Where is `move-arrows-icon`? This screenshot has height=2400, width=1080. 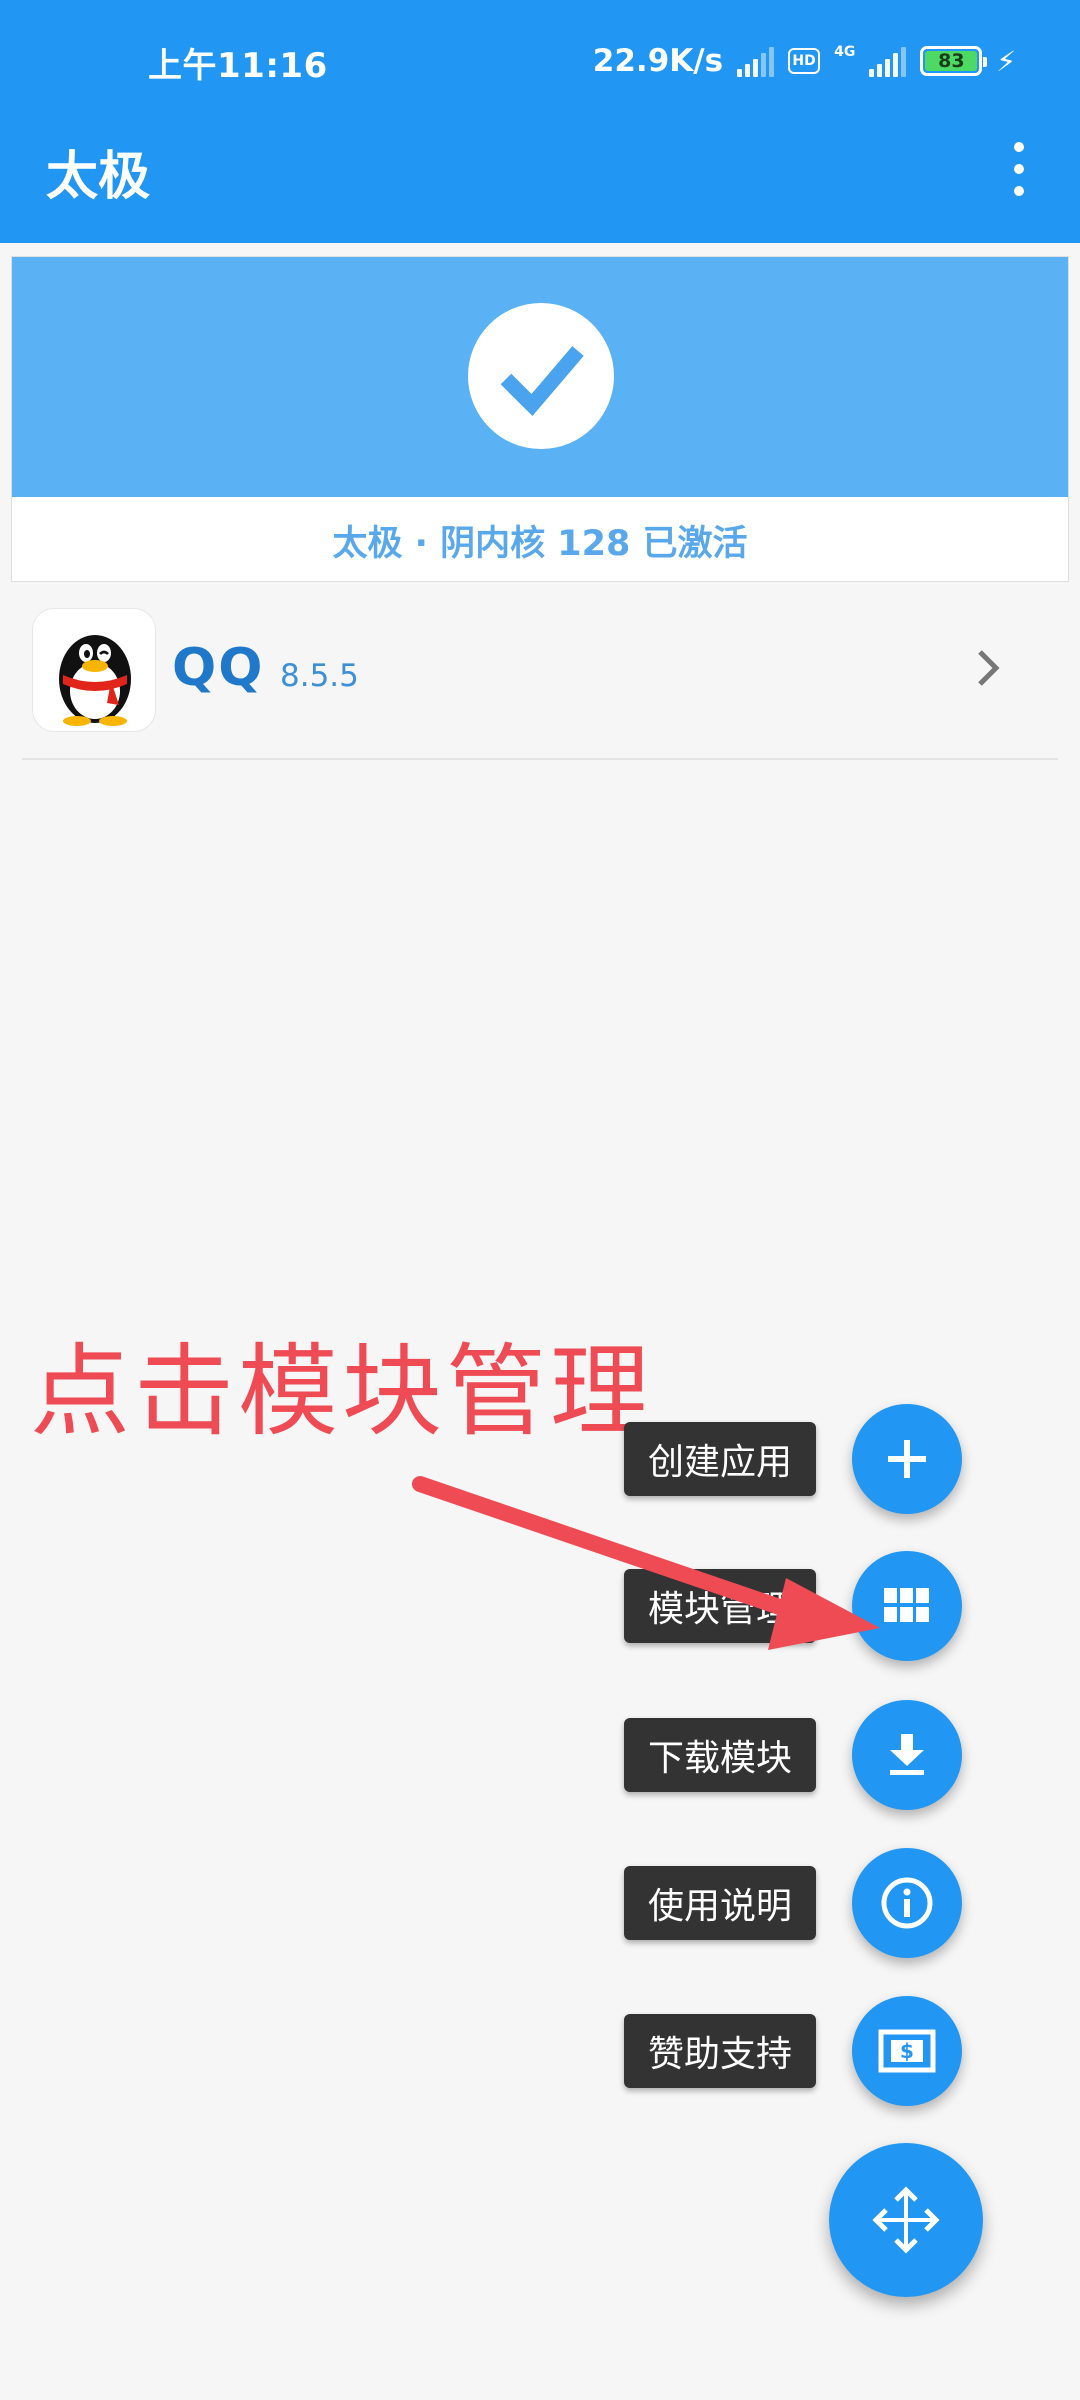 move-arrows-icon is located at coordinates (906, 2220).